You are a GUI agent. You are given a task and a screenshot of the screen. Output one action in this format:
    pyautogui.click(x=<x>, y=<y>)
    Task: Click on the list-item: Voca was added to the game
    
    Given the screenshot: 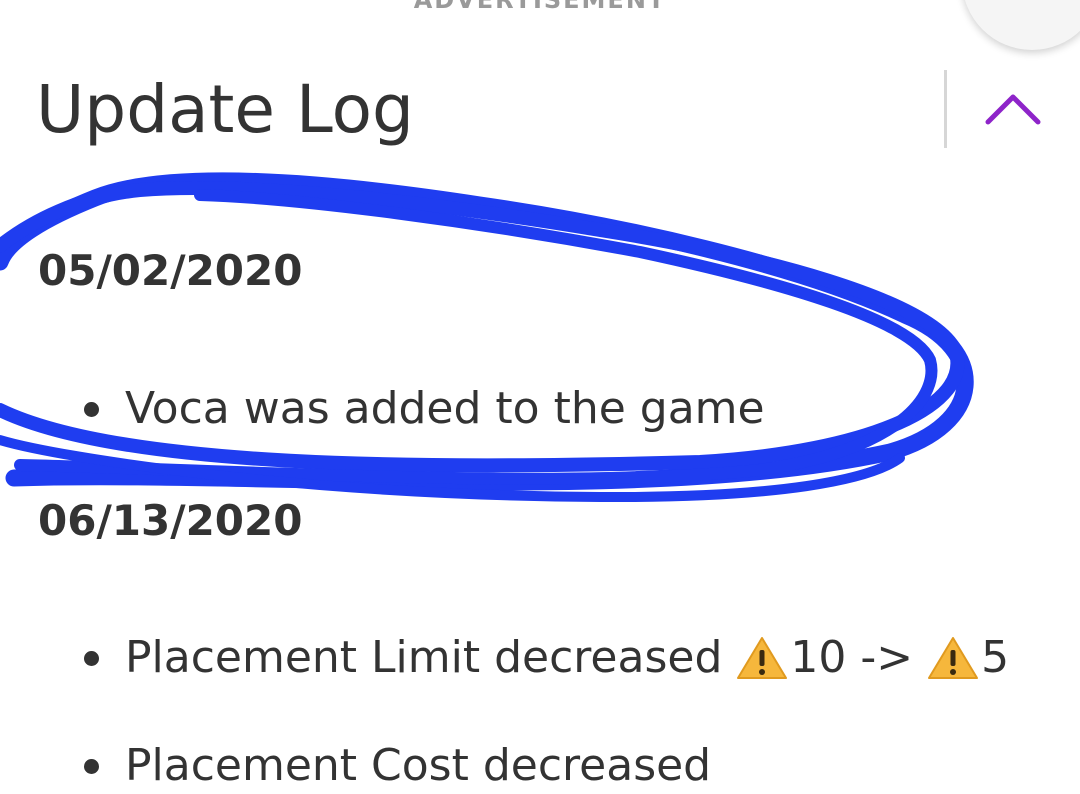 What is the action you would take?
    pyautogui.click(x=424, y=409)
    